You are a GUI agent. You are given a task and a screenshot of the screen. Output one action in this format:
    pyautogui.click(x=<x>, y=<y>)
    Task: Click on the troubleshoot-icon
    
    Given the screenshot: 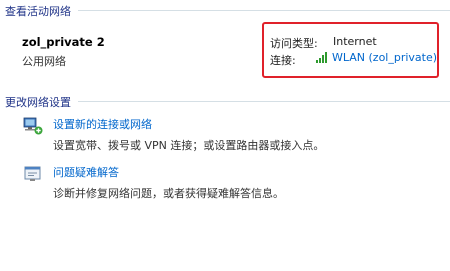 What is the action you would take?
    pyautogui.click(x=32, y=173)
    